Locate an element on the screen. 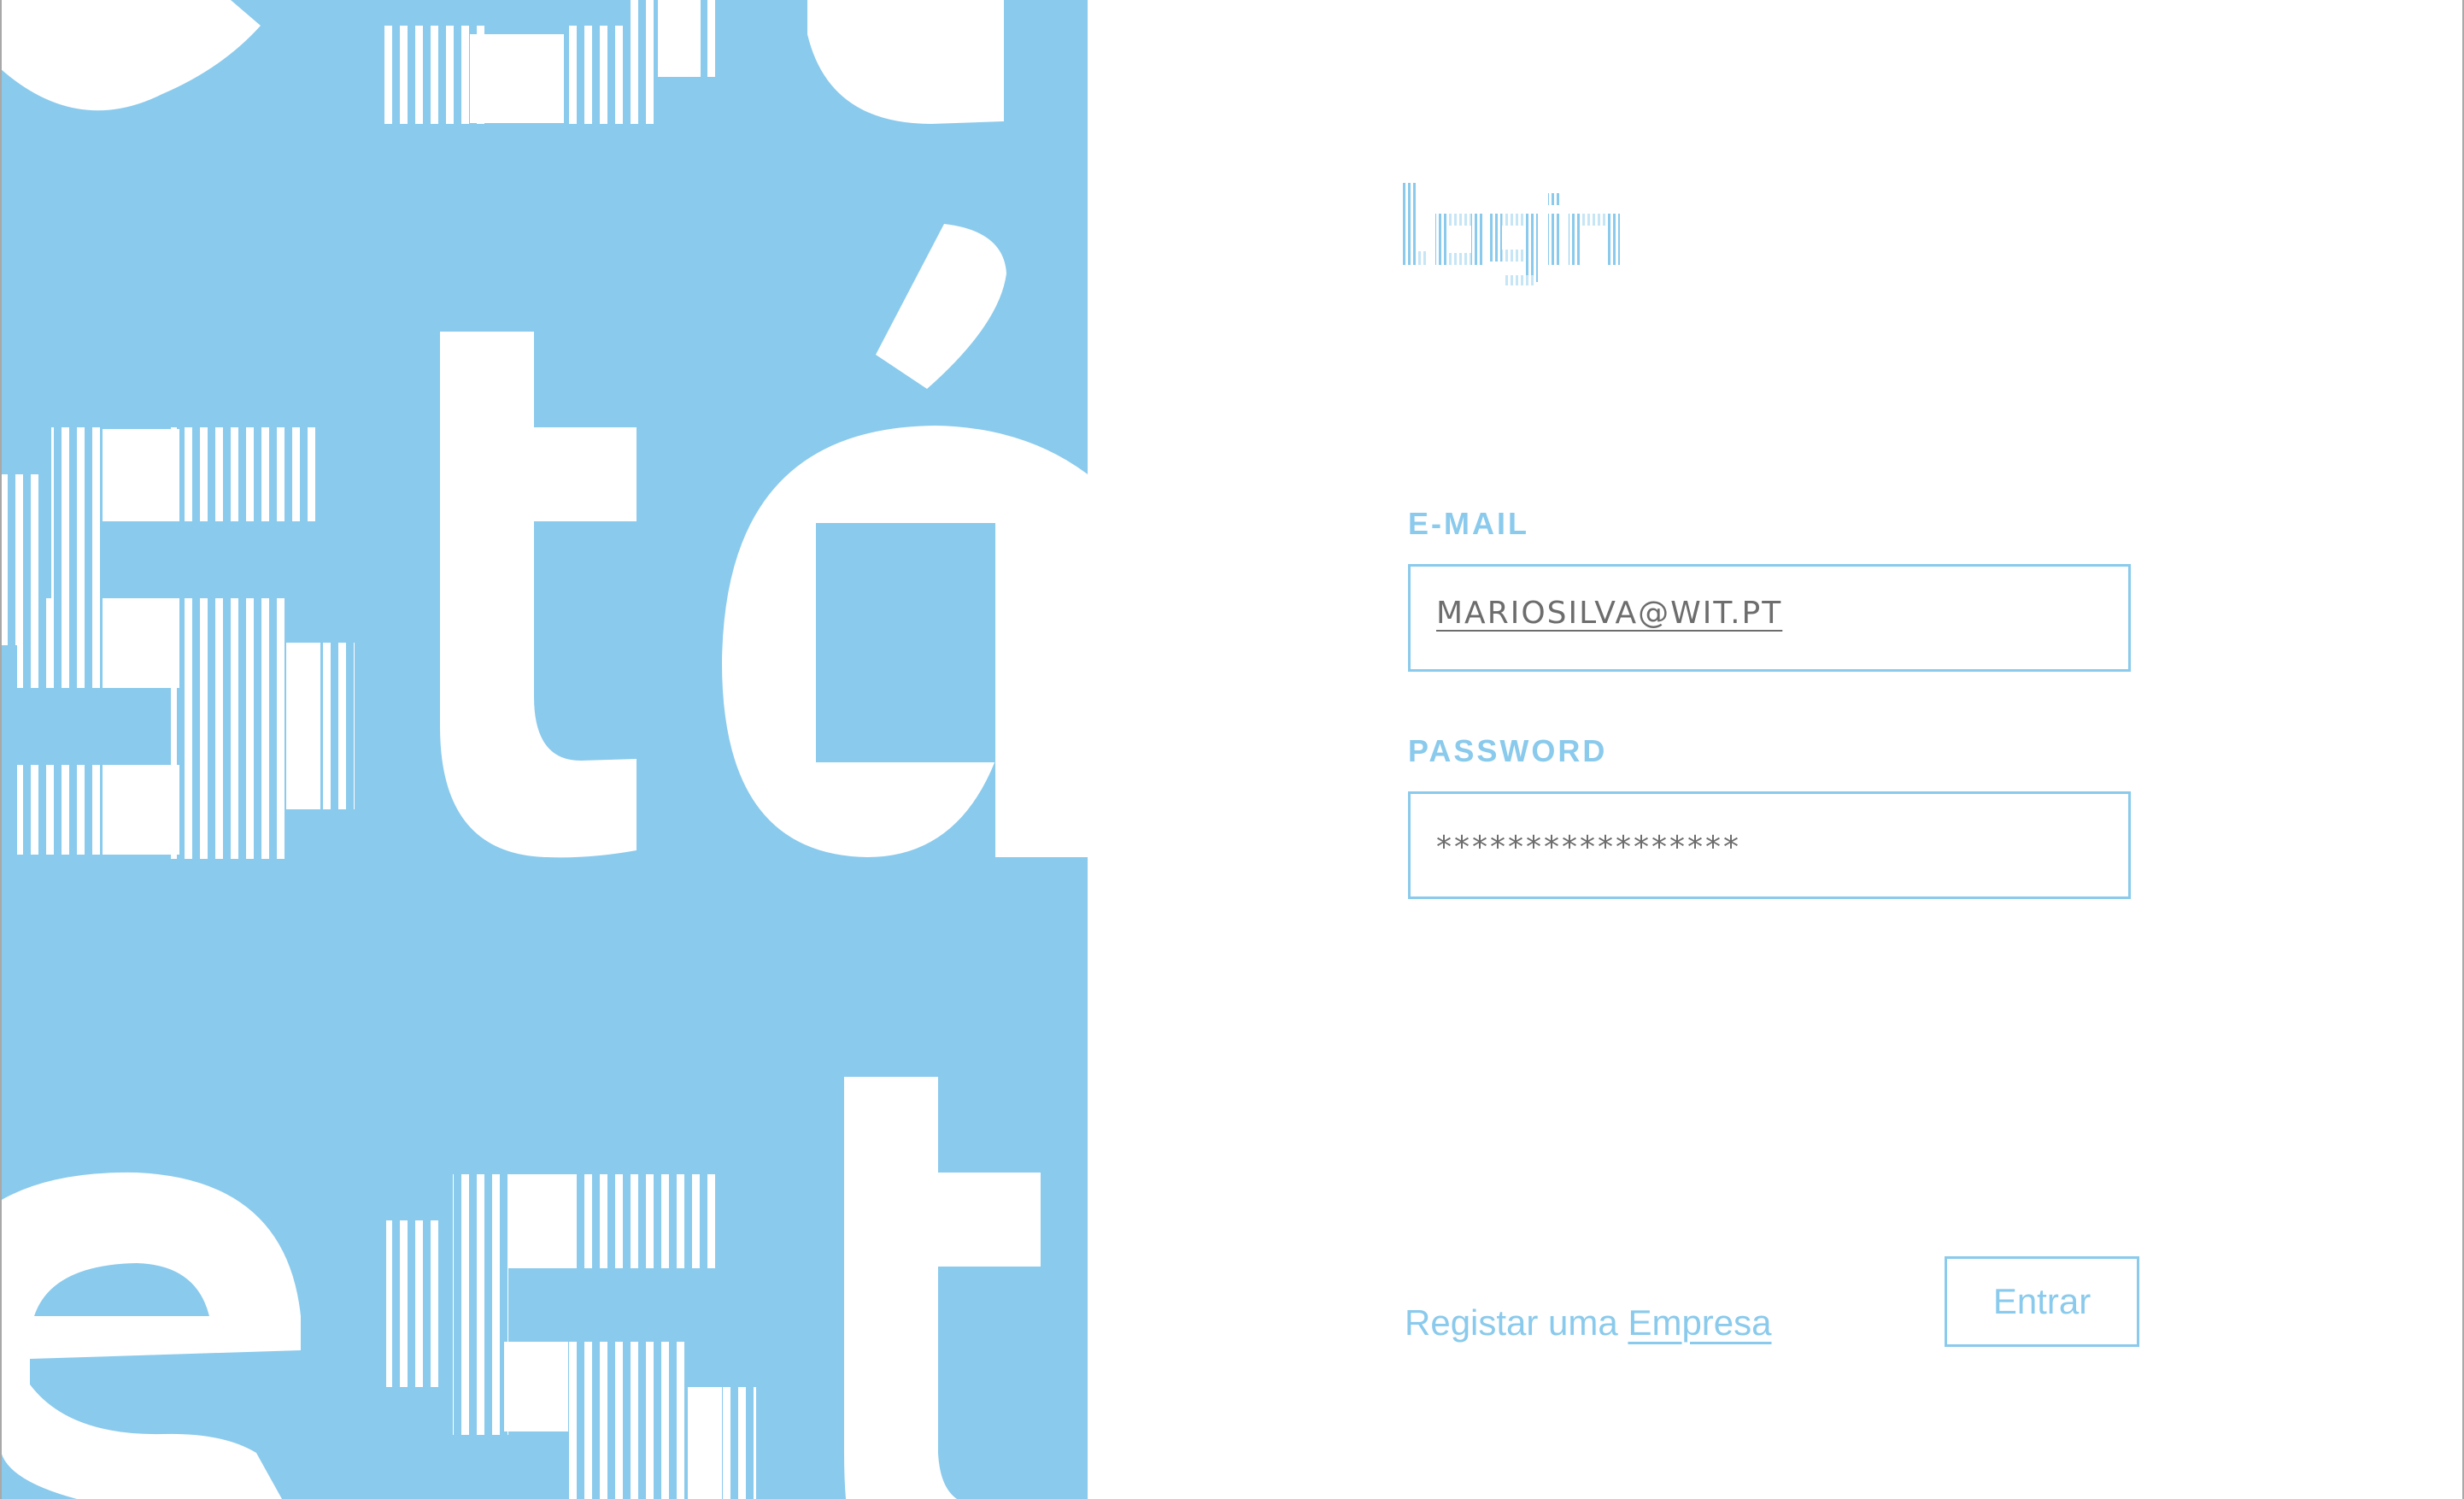 The height and width of the screenshot is (1499, 2464). password-field: ***************** is located at coordinates (1769, 845).